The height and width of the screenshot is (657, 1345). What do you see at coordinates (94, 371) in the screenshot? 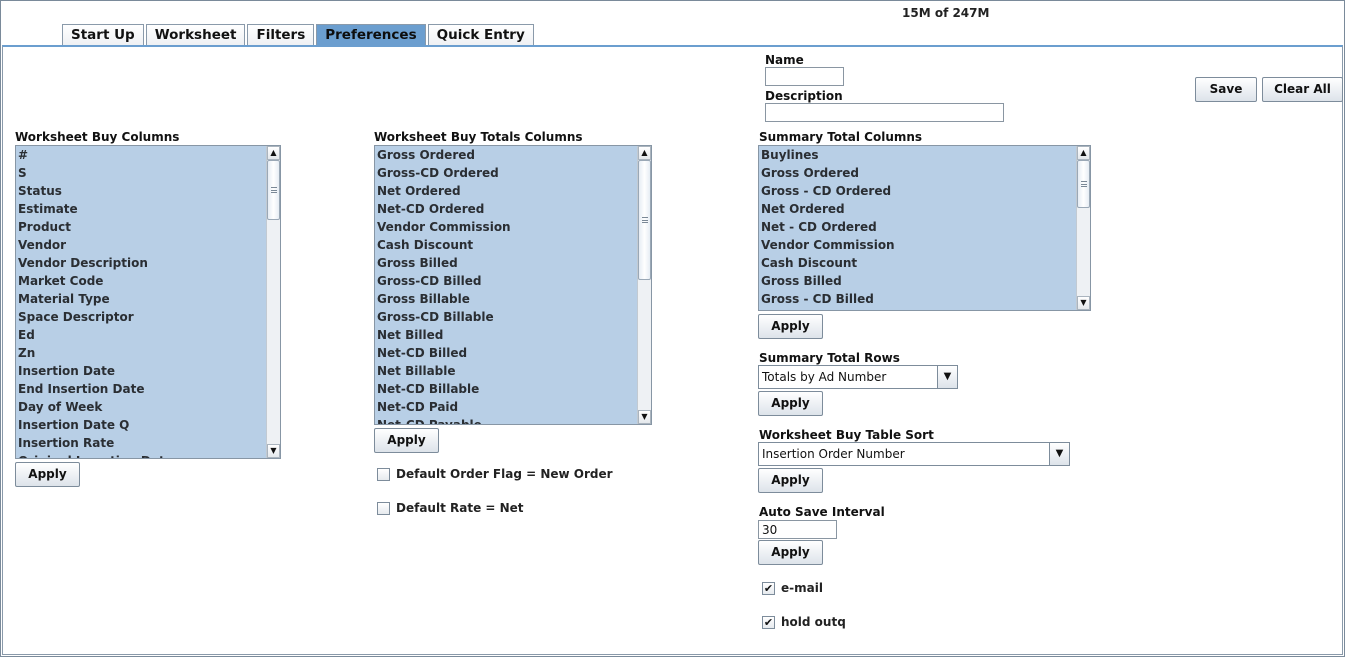
I see `list-item: Insertion Date` at bounding box center [94, 371].